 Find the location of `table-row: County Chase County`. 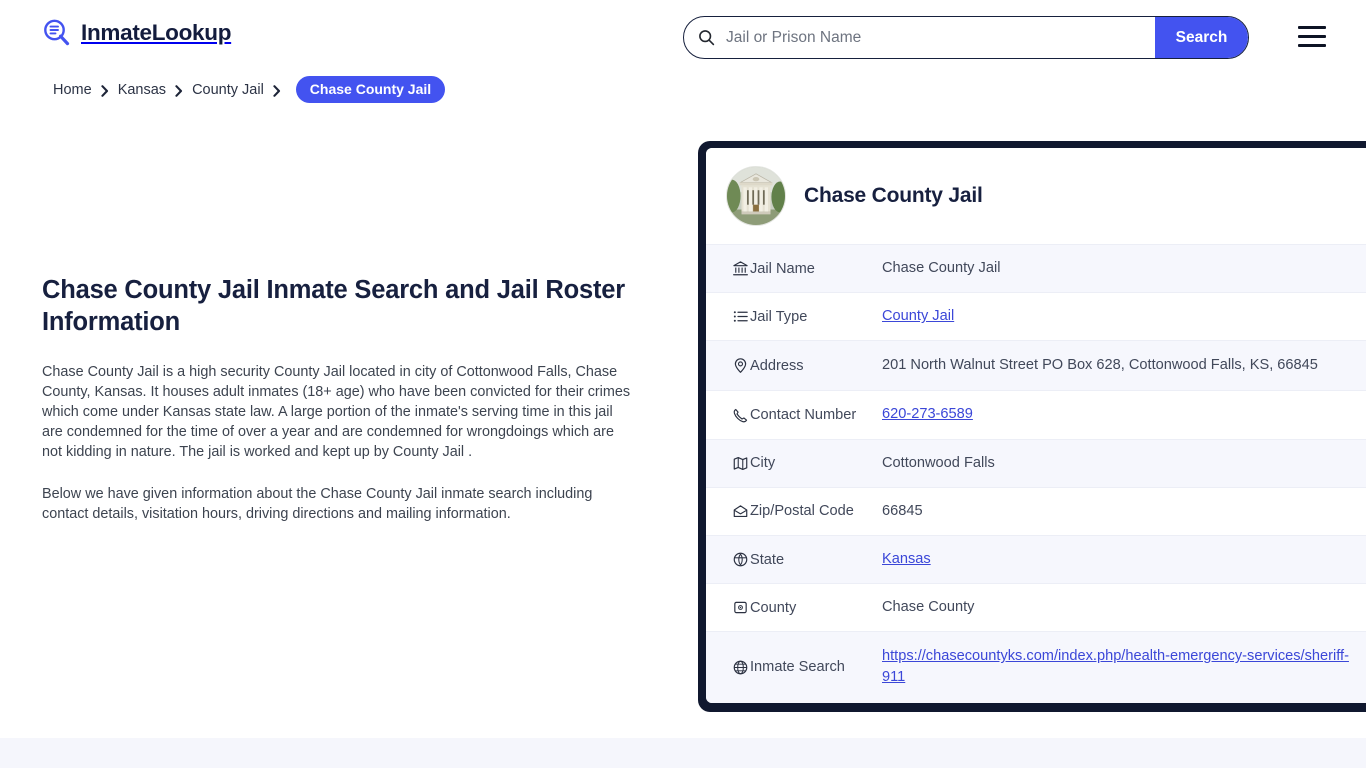

table-row: County Chase County is located at coordinates (1036, 607).